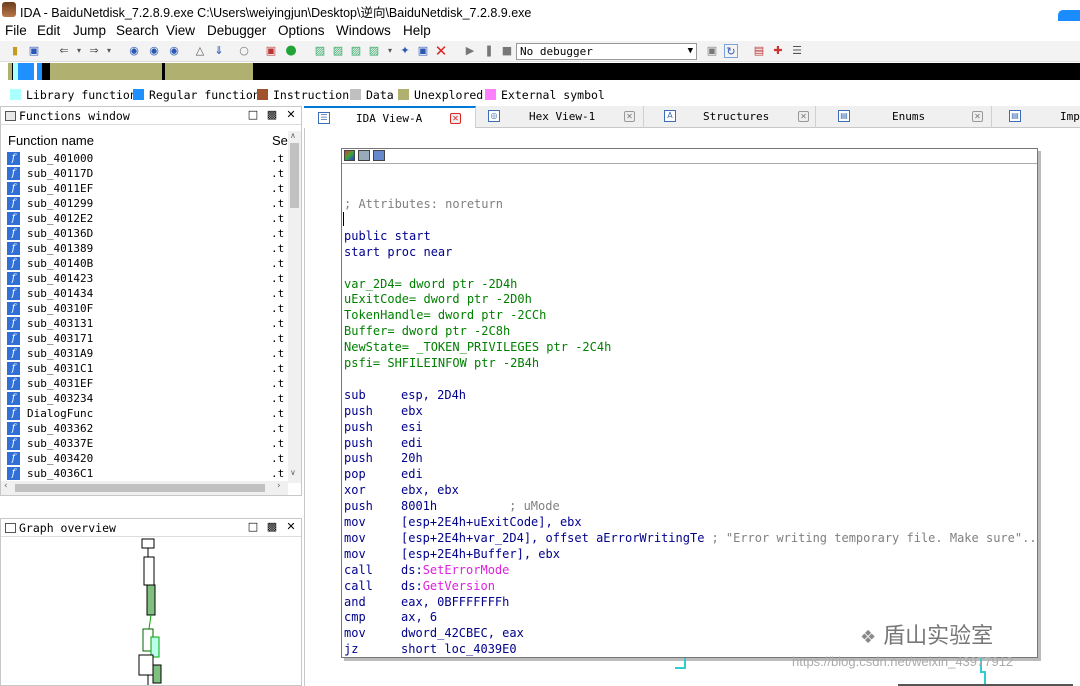  I want to click on function-row: f sub_401389 .t, so click(144, 248).